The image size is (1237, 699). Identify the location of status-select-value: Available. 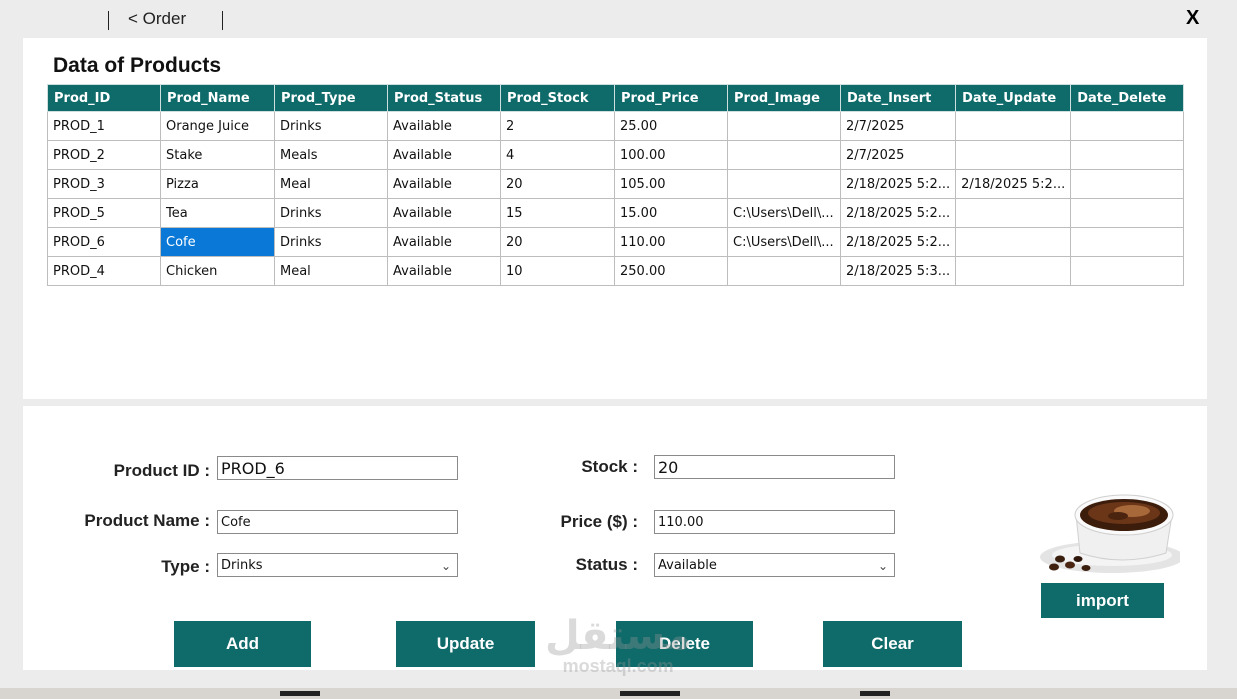
(687, 565).